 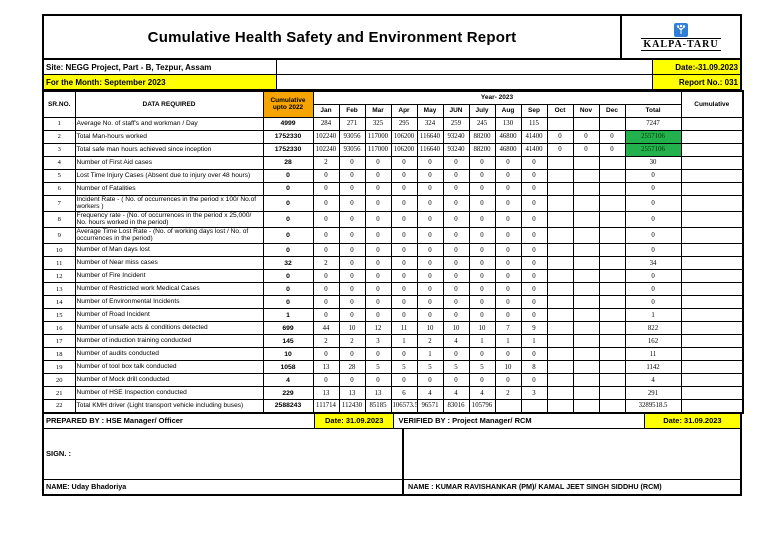 What do you see at coordinates (326, 263) in the screenshot?
I see `row-month-value-1: 2` at bounding box center [326, 263].